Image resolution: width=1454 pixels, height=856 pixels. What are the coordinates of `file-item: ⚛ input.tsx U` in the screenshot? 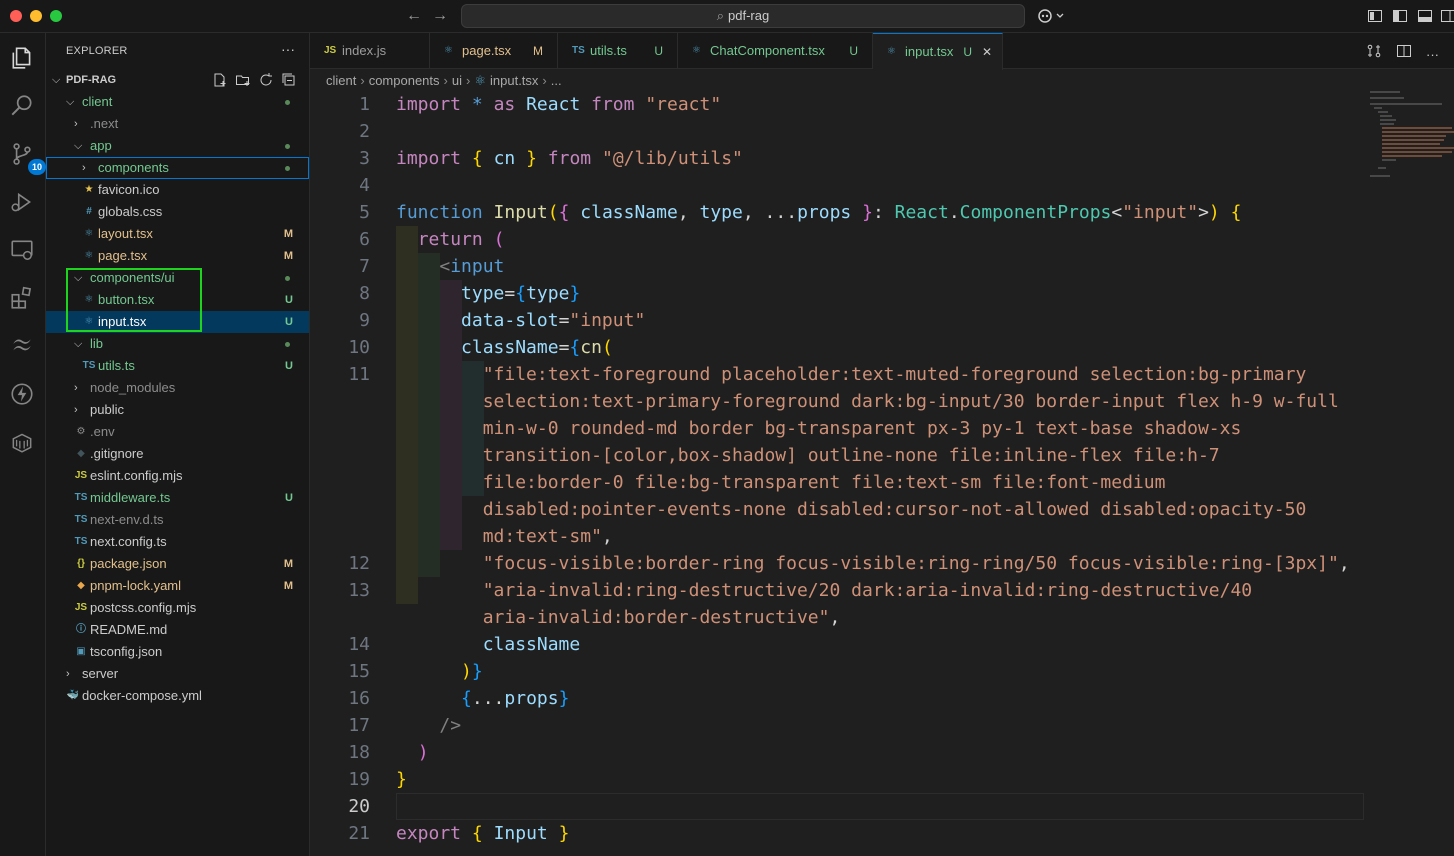 It's located at (177, 322).